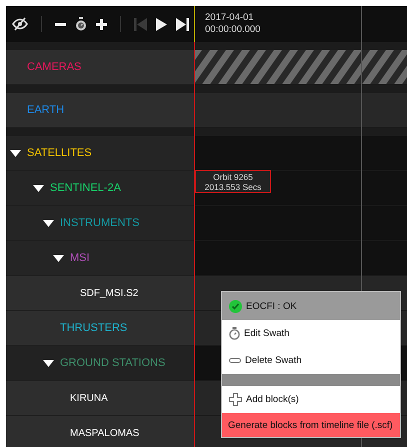 This screenshot has width=407, height=447. Describe the element at coordinates (109, 293) in the screenshot. I see `tree-label: SDF_MSI.S2` at that location.